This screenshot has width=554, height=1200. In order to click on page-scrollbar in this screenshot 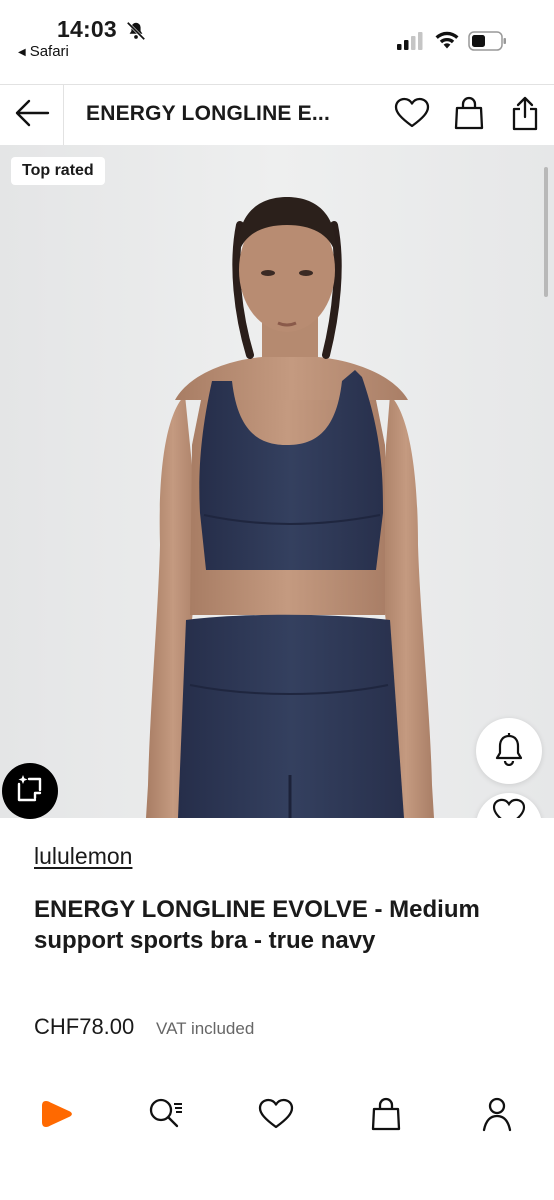, I will do `click(546, 232)`.